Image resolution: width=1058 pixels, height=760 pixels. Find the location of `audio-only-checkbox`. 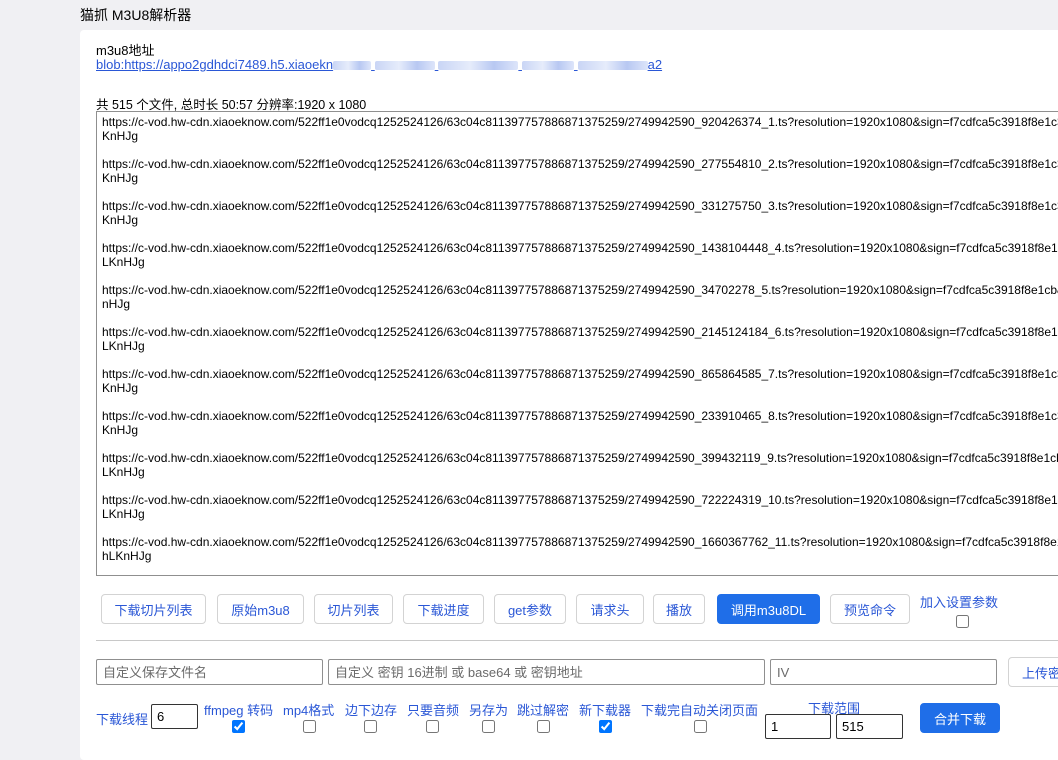

audio-only-checkbox is located at coordinates (432, 726).